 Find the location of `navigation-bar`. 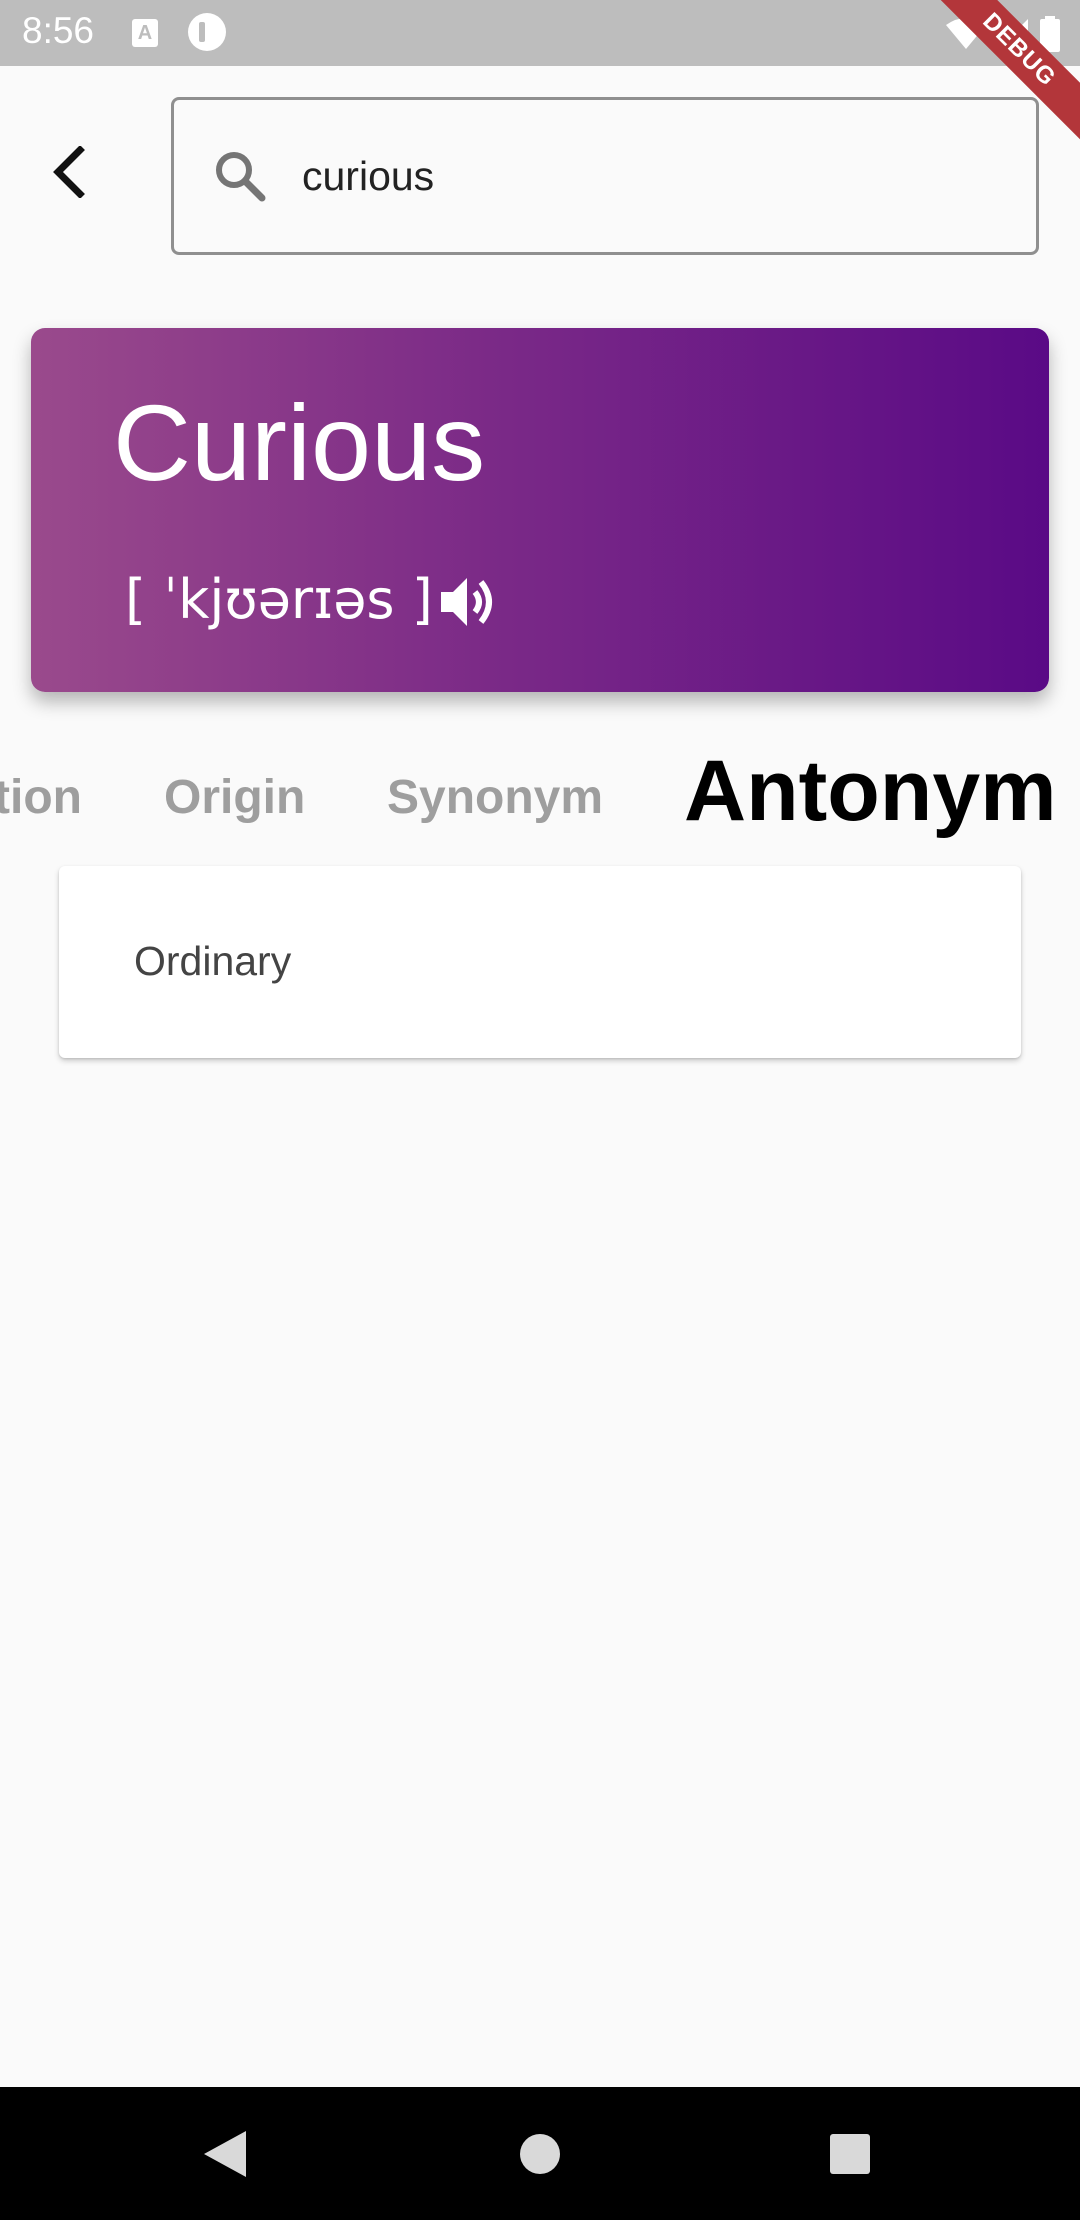

navigation-bar is located at coordinates (540, 2153).